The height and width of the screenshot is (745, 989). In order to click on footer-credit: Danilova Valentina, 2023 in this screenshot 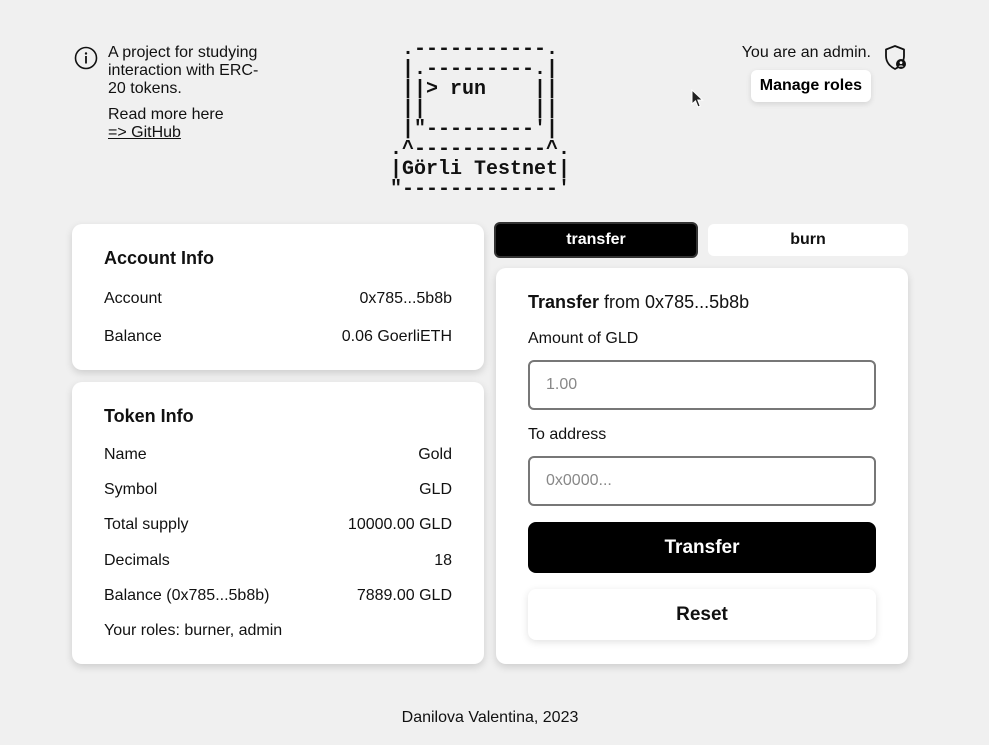, I will do `click(490, 717)`.